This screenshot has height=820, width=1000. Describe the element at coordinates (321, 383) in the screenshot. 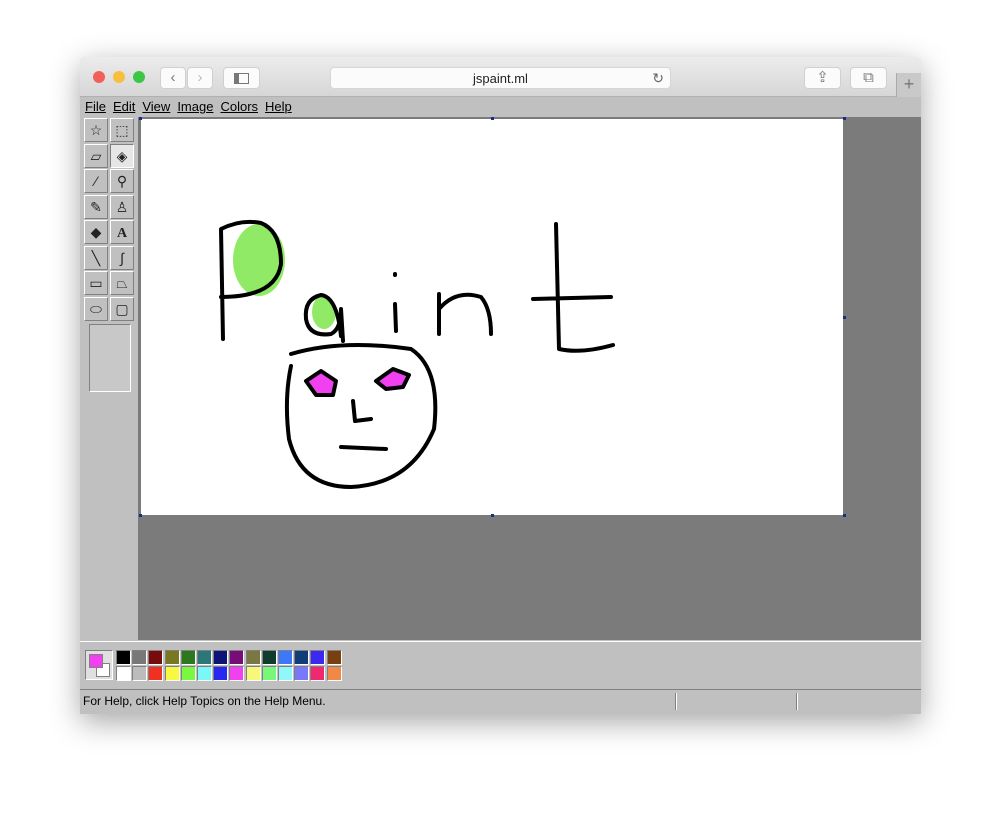

I see `left-eye` at that location.